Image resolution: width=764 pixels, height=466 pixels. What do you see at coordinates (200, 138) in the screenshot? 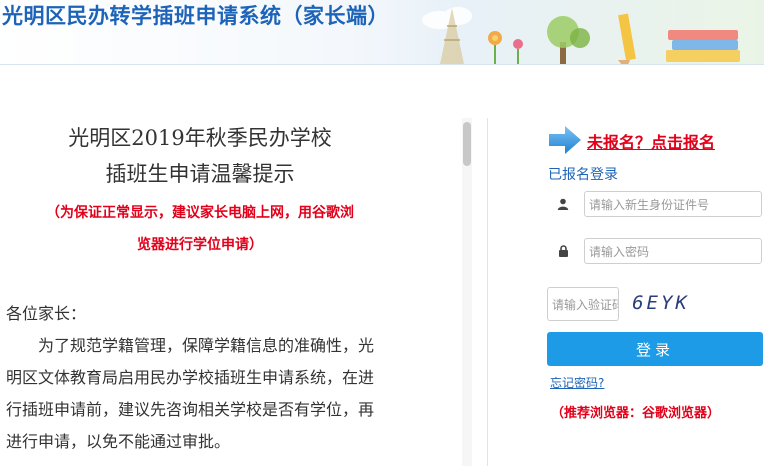
I see `notice-title-line1: 光明区2019年秋季民办学校` at bounding box center [200, 138].